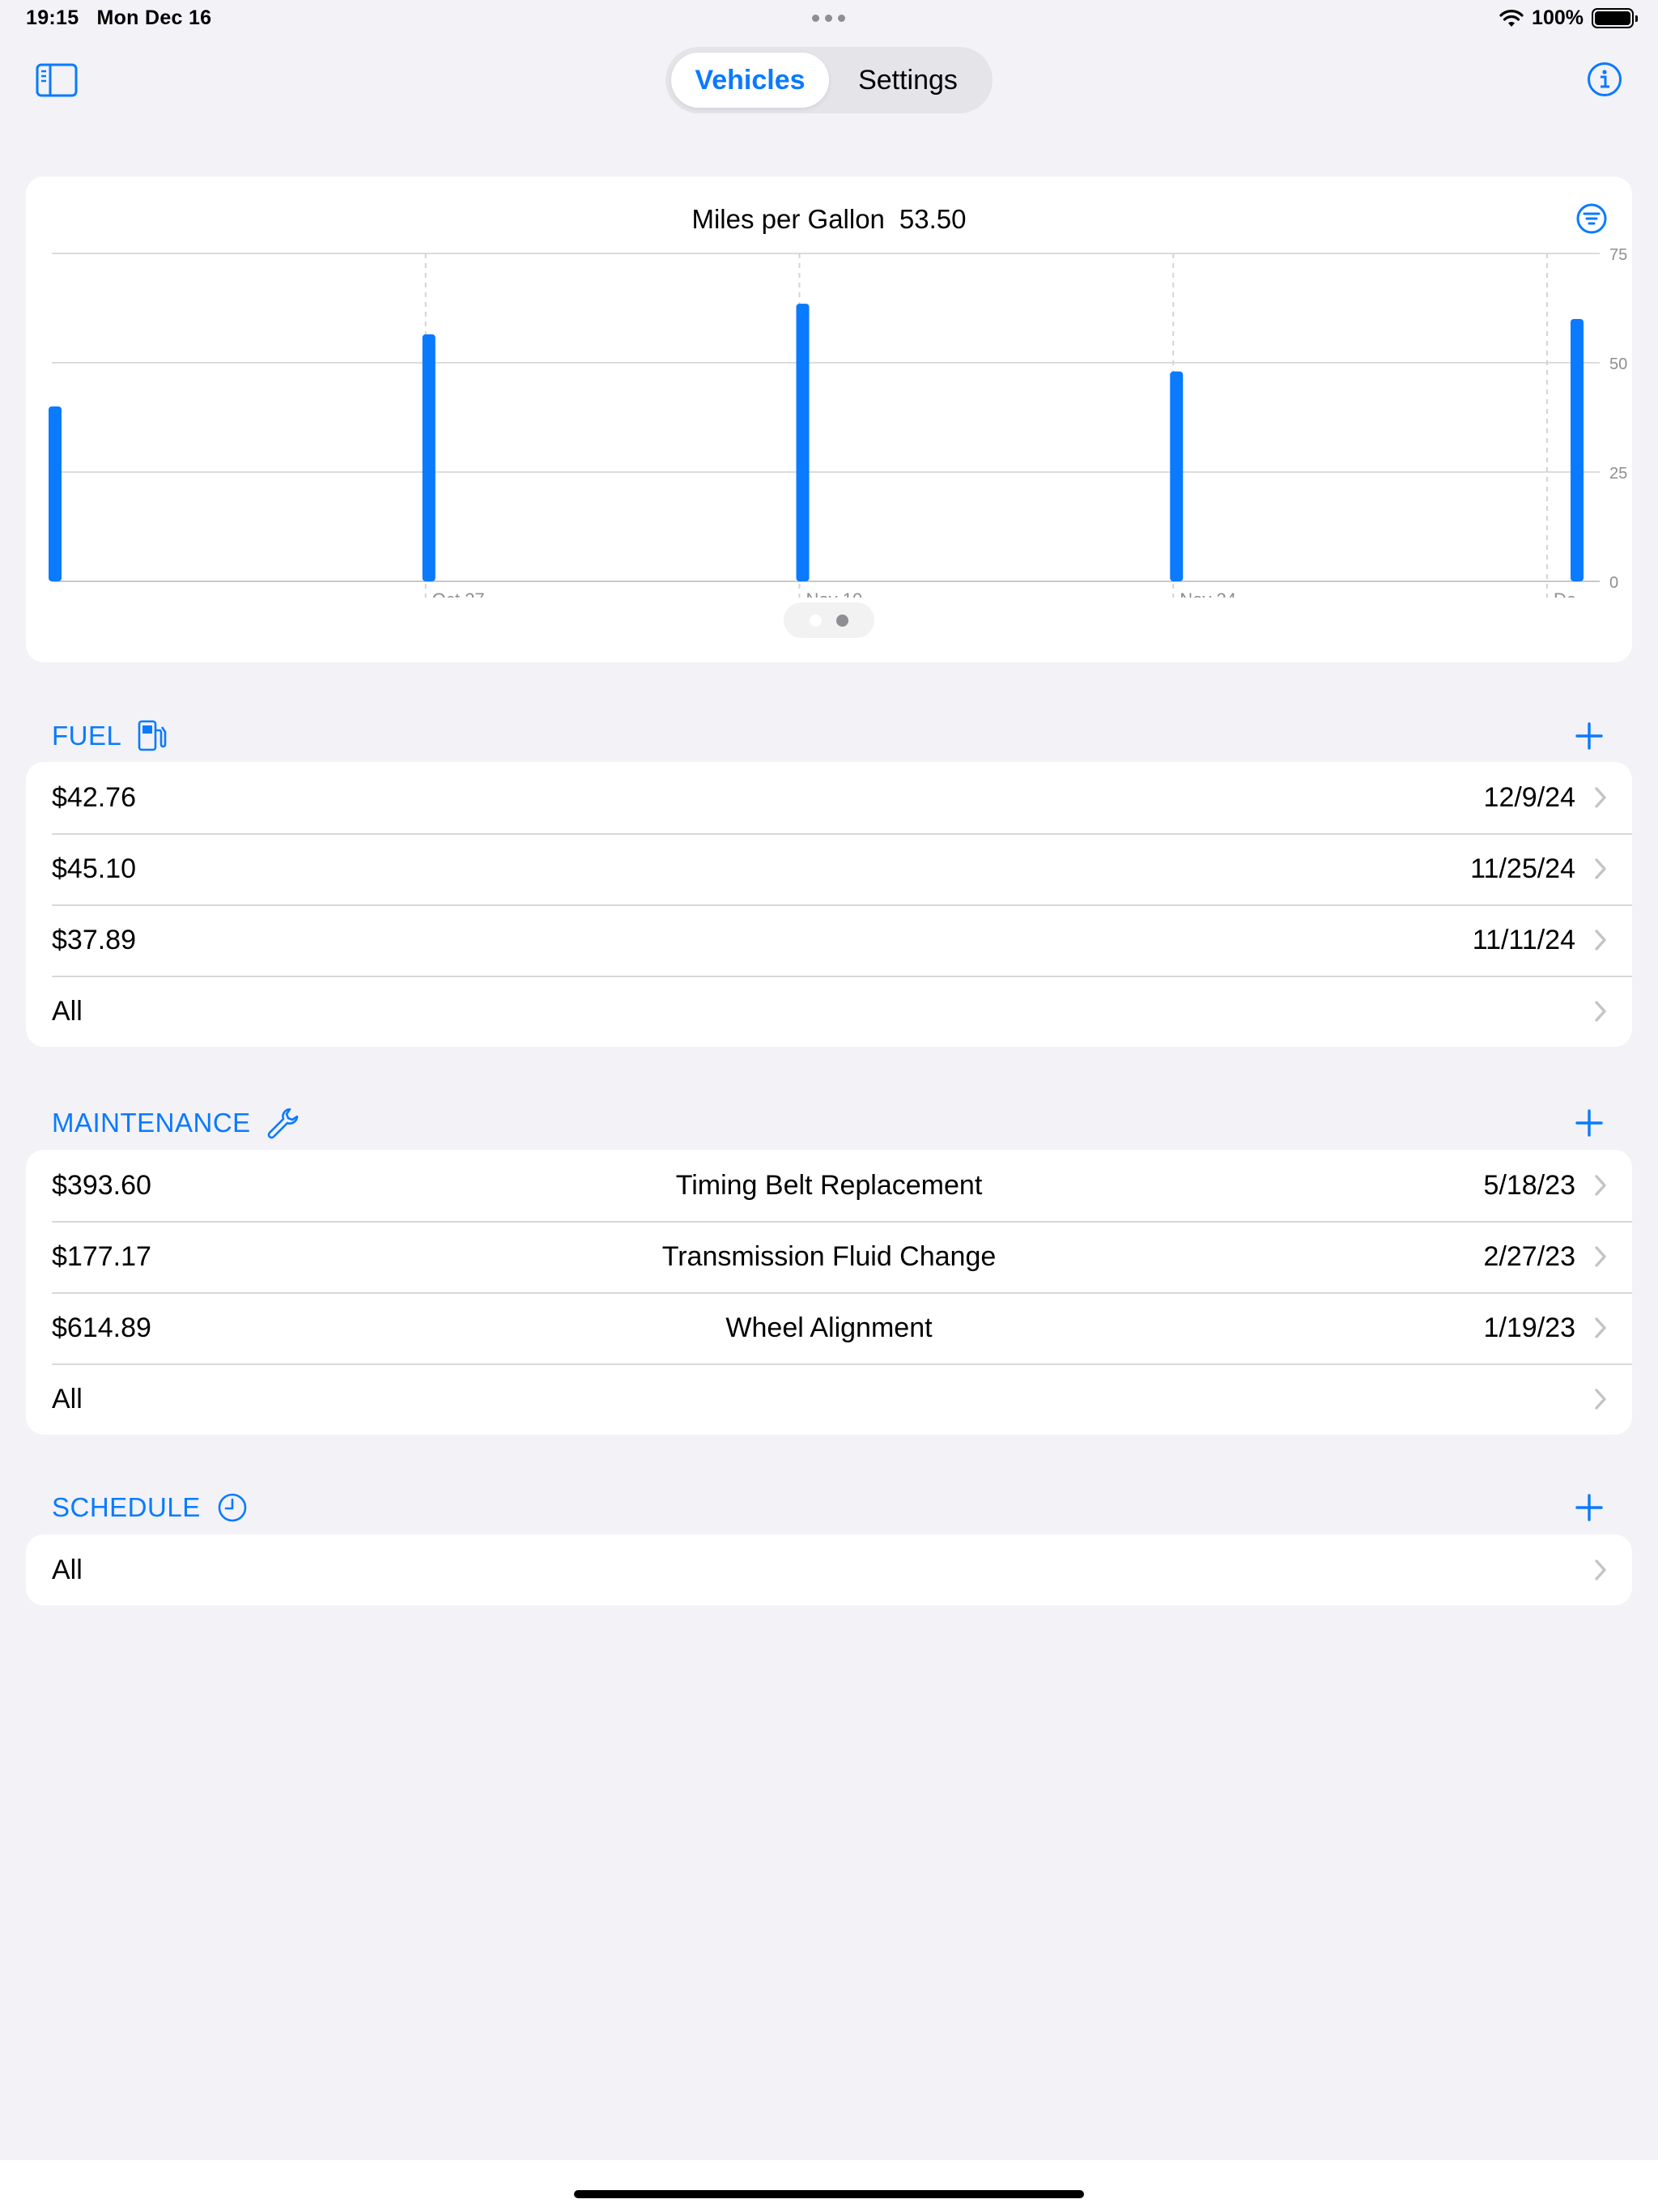  I want to click on fuel-amount: $45.10, so click(94, 869).